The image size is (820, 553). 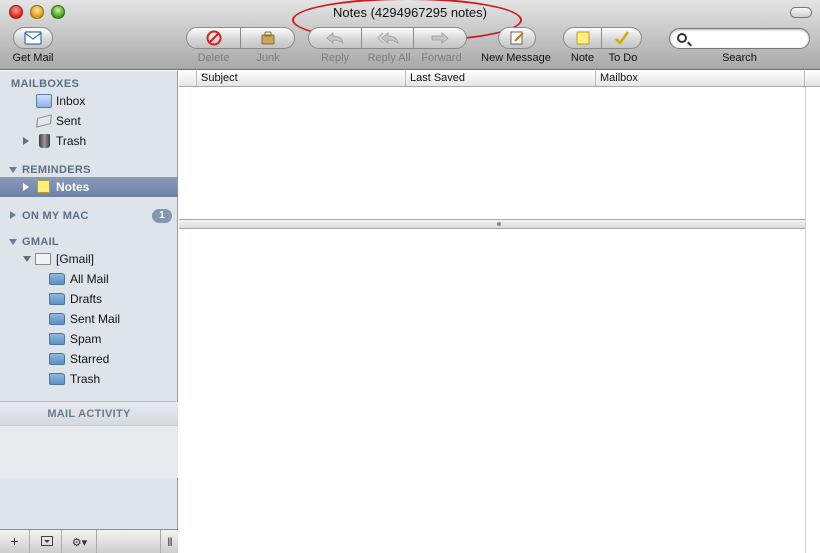 What do you see at coordinates (89, 141) in the screenshot?
I see `sidebar-item-trash: Trash` at bounding box center [89, 141].